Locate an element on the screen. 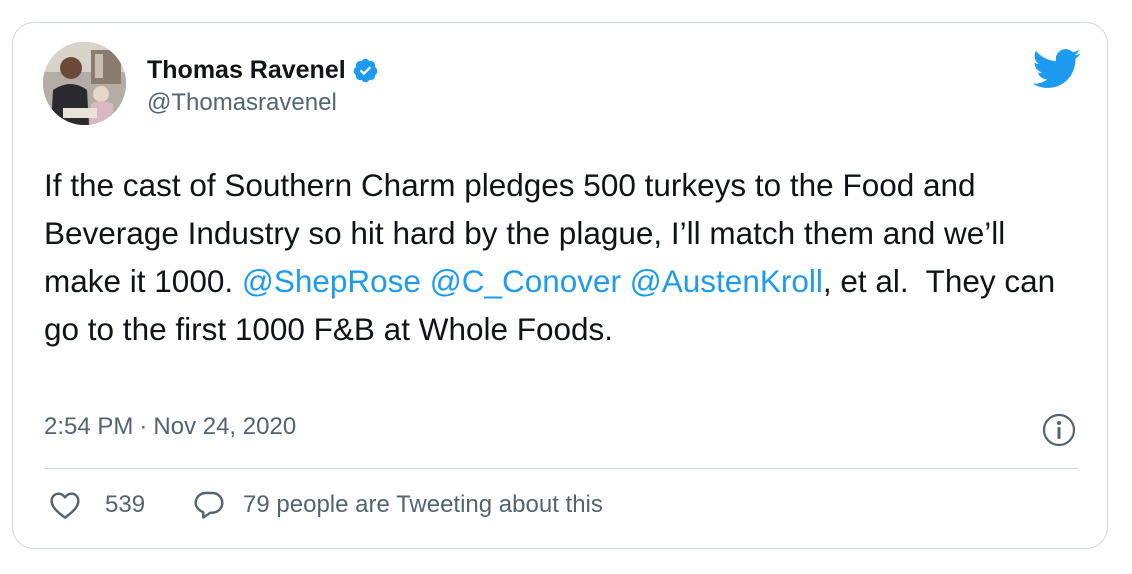 This screenshot has width=1132, height=574. avatar-photo is located at coordinates (84, 83).